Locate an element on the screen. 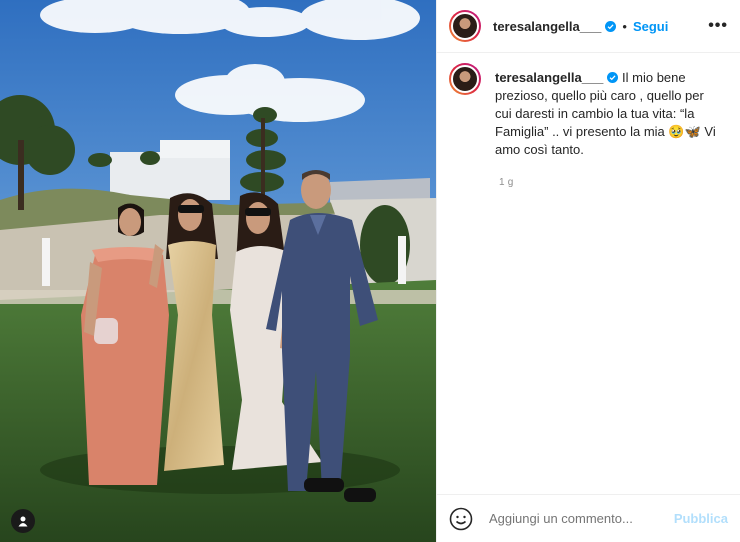 Image resolution: width=740 pixels, height=542 pixels. tag-button is located at coordinates (23, 521).